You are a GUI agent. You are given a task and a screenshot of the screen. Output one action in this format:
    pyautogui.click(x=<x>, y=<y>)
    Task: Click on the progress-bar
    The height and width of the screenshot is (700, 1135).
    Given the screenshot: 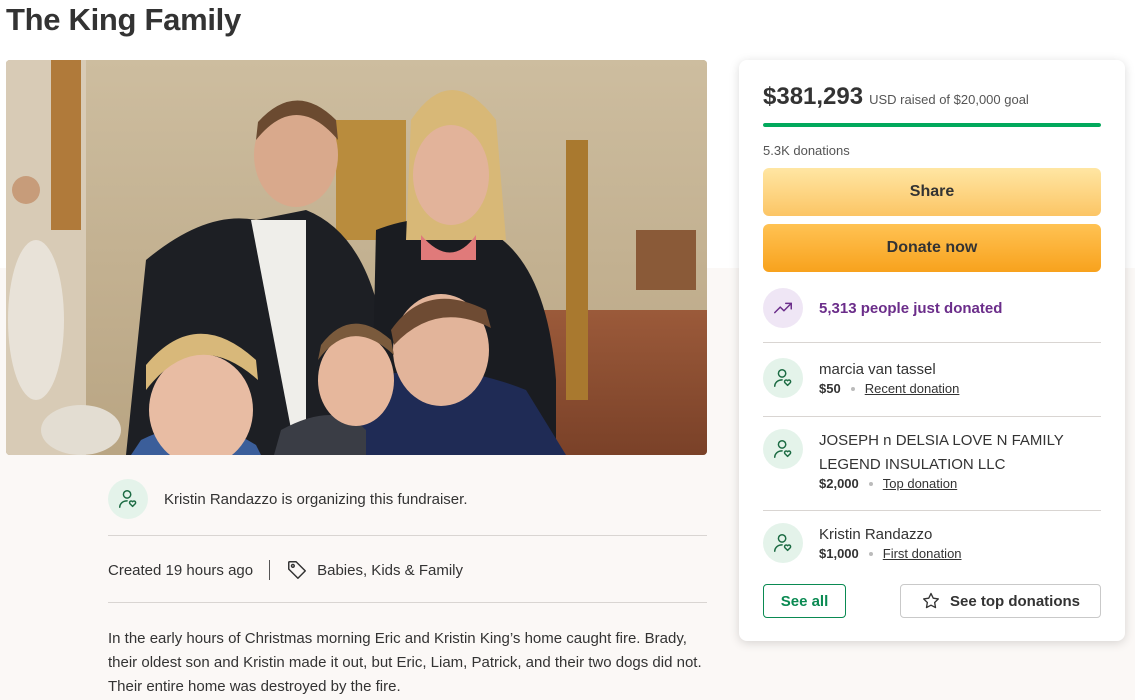 What is the action you would take?
    pyautogui.click(x=932, y=125)
    